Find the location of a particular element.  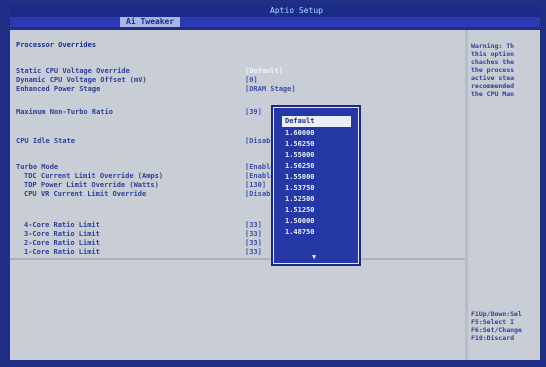

scroll-down-icon: ▼ is located at coordinates (314, 257).